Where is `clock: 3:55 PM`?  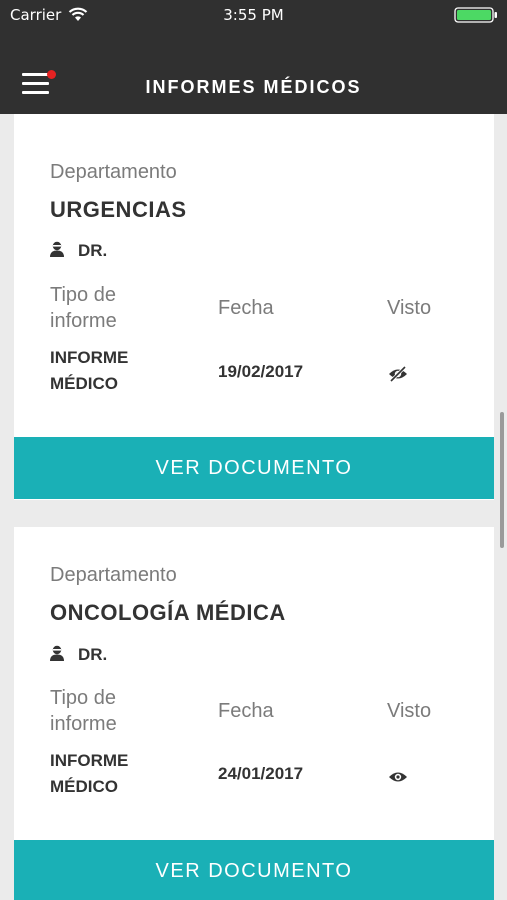
clock: 3:55 PM is located at coordinates (253, 15).